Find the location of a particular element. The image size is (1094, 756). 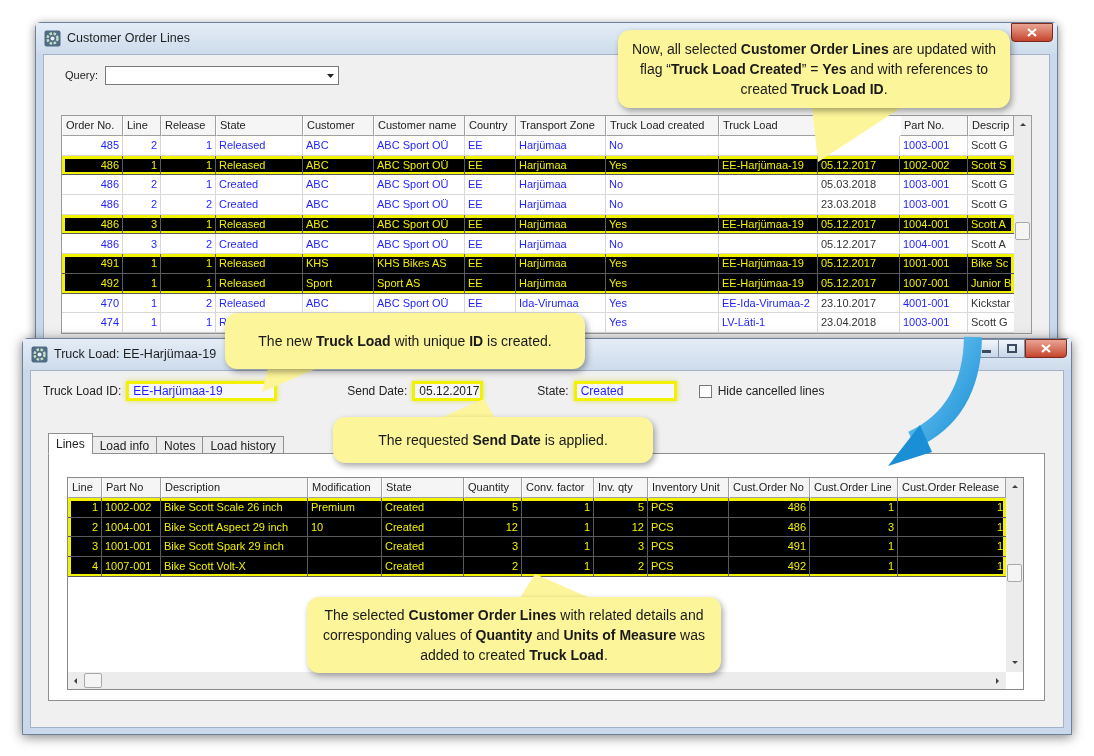

table-cell-text: 470 is located at coordinates (109, 303).